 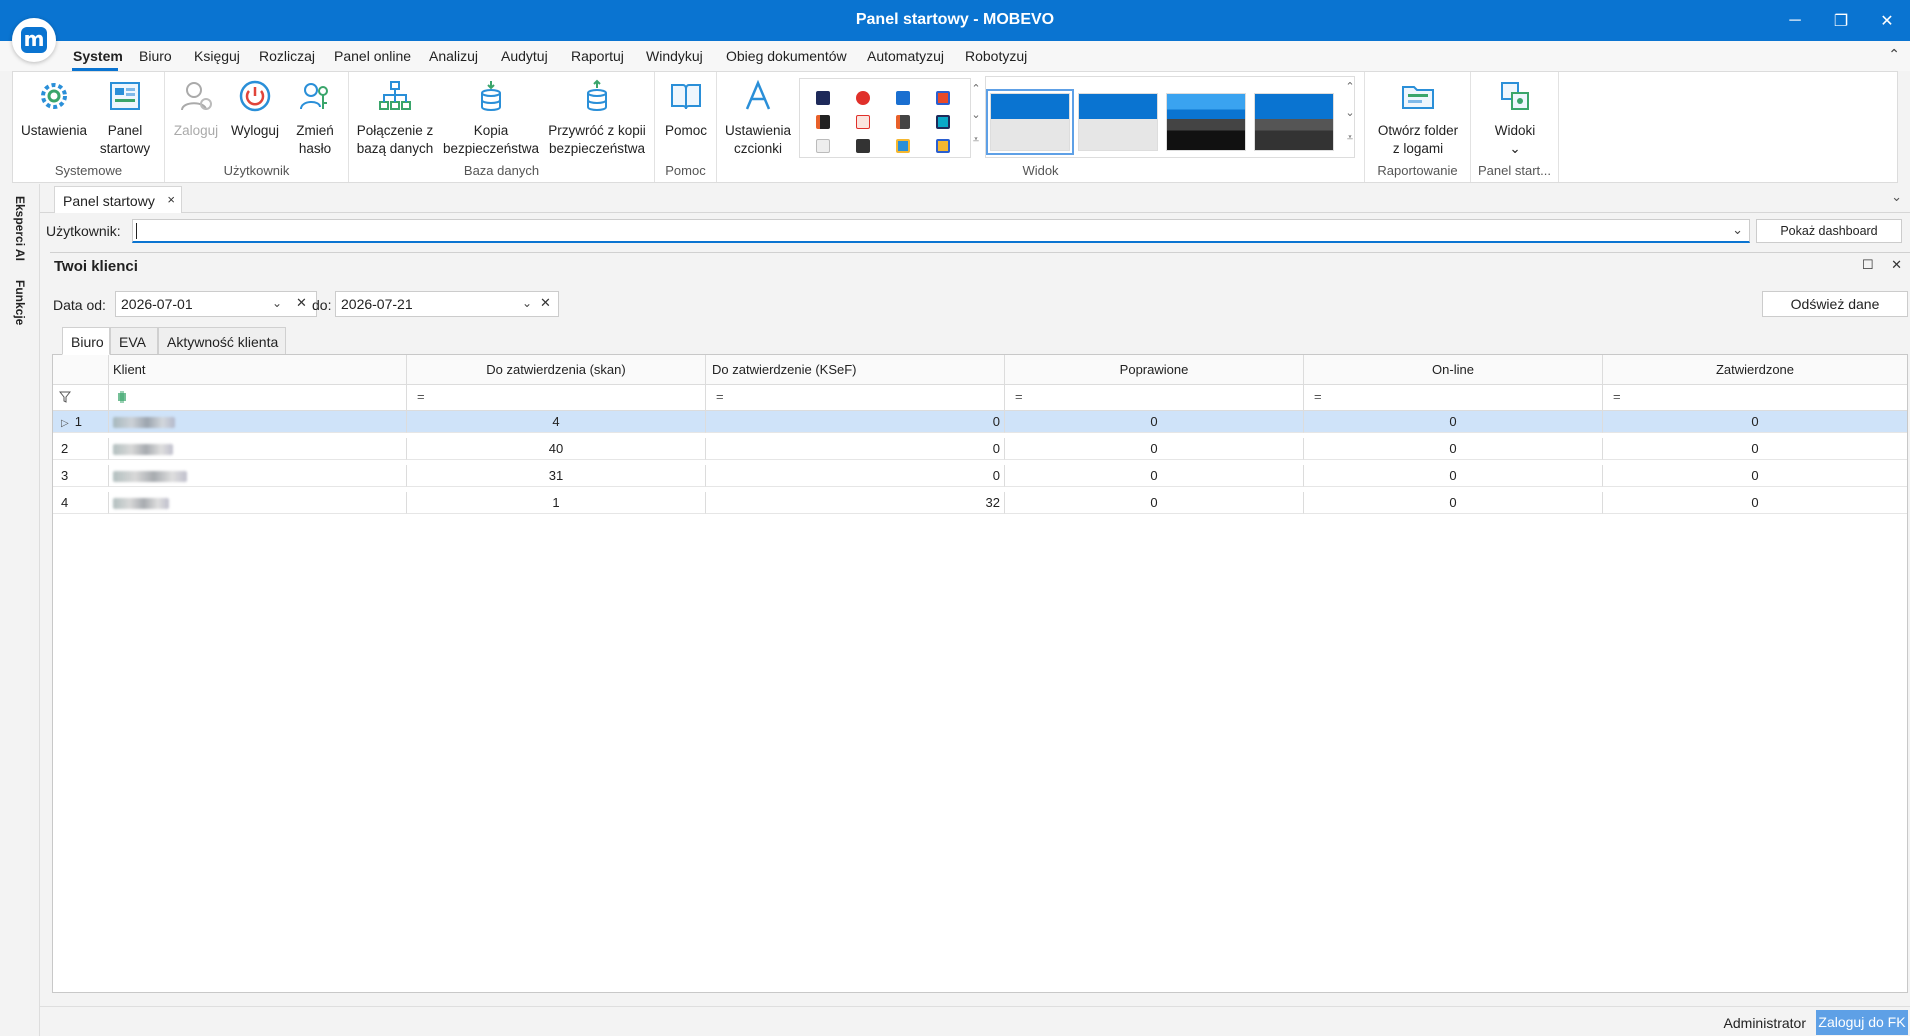 What do you see at coordinates (98, 56) in the screenshot?
I see `menu-system: System` at bounding box center [98, 56].